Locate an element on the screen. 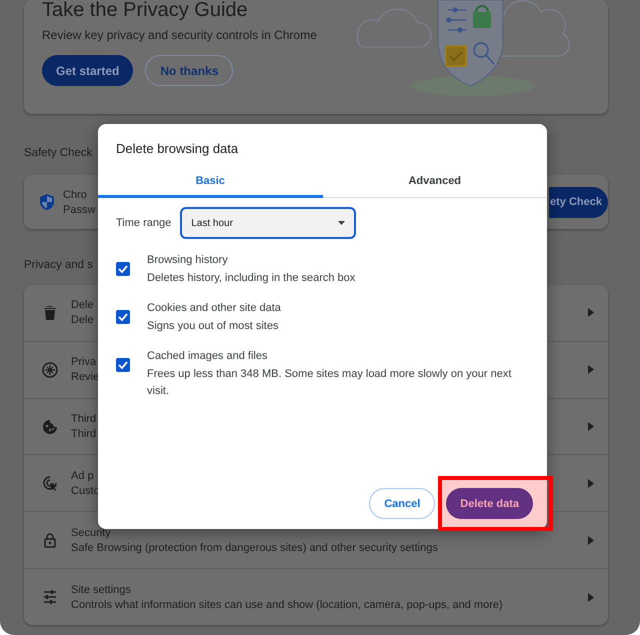 This screenshot has width=640, height=635. option-description: Frees up less than 348 MB. Some sites may load more slowly on your next visit. is located at coordinates (329, 383).